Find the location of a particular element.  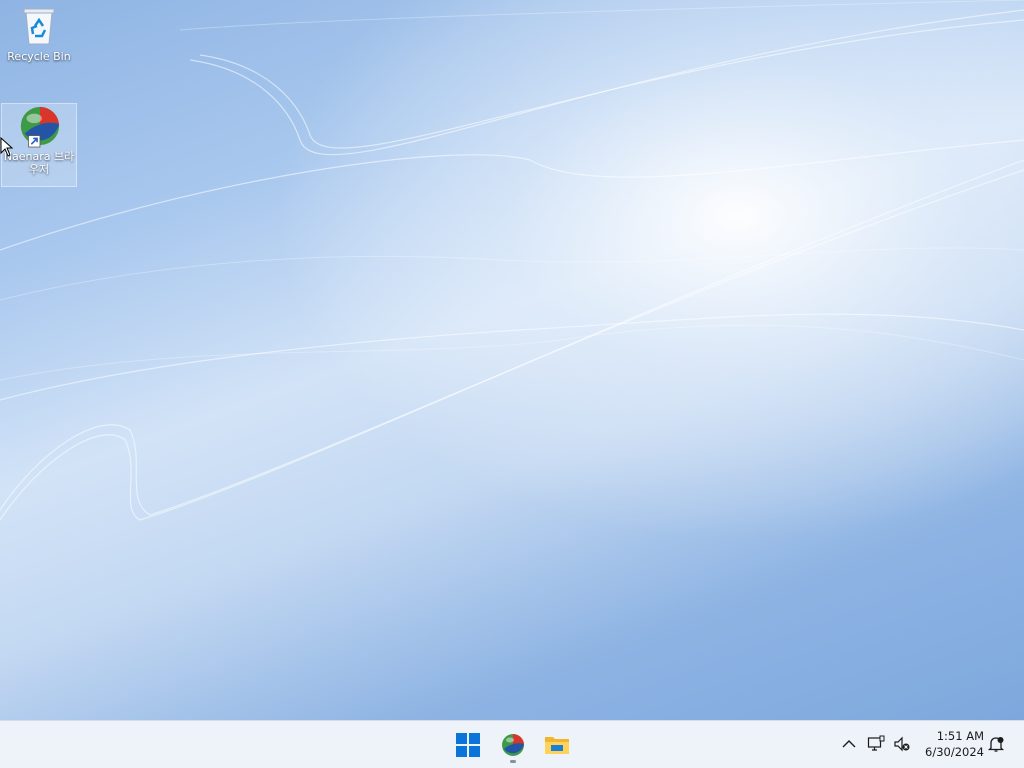

windows-logo-icon is located at coordinates (468, 745).